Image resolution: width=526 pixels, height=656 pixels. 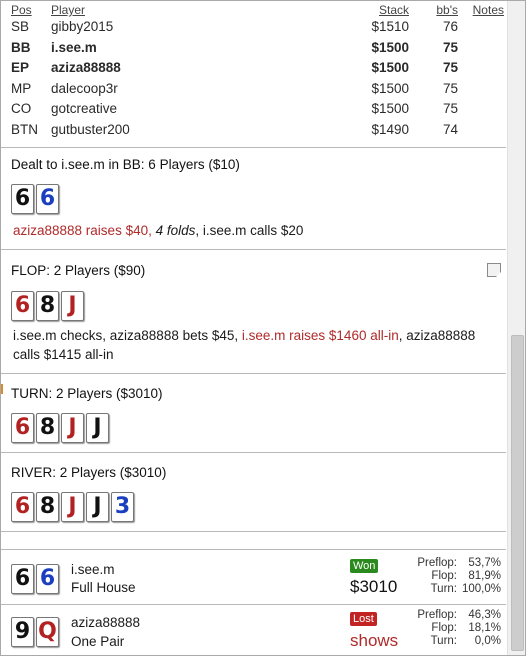 What do you see at coordinates (21, 88) in the screenshot?
I see `row-pos: MP` at bounding box center [21, 88].